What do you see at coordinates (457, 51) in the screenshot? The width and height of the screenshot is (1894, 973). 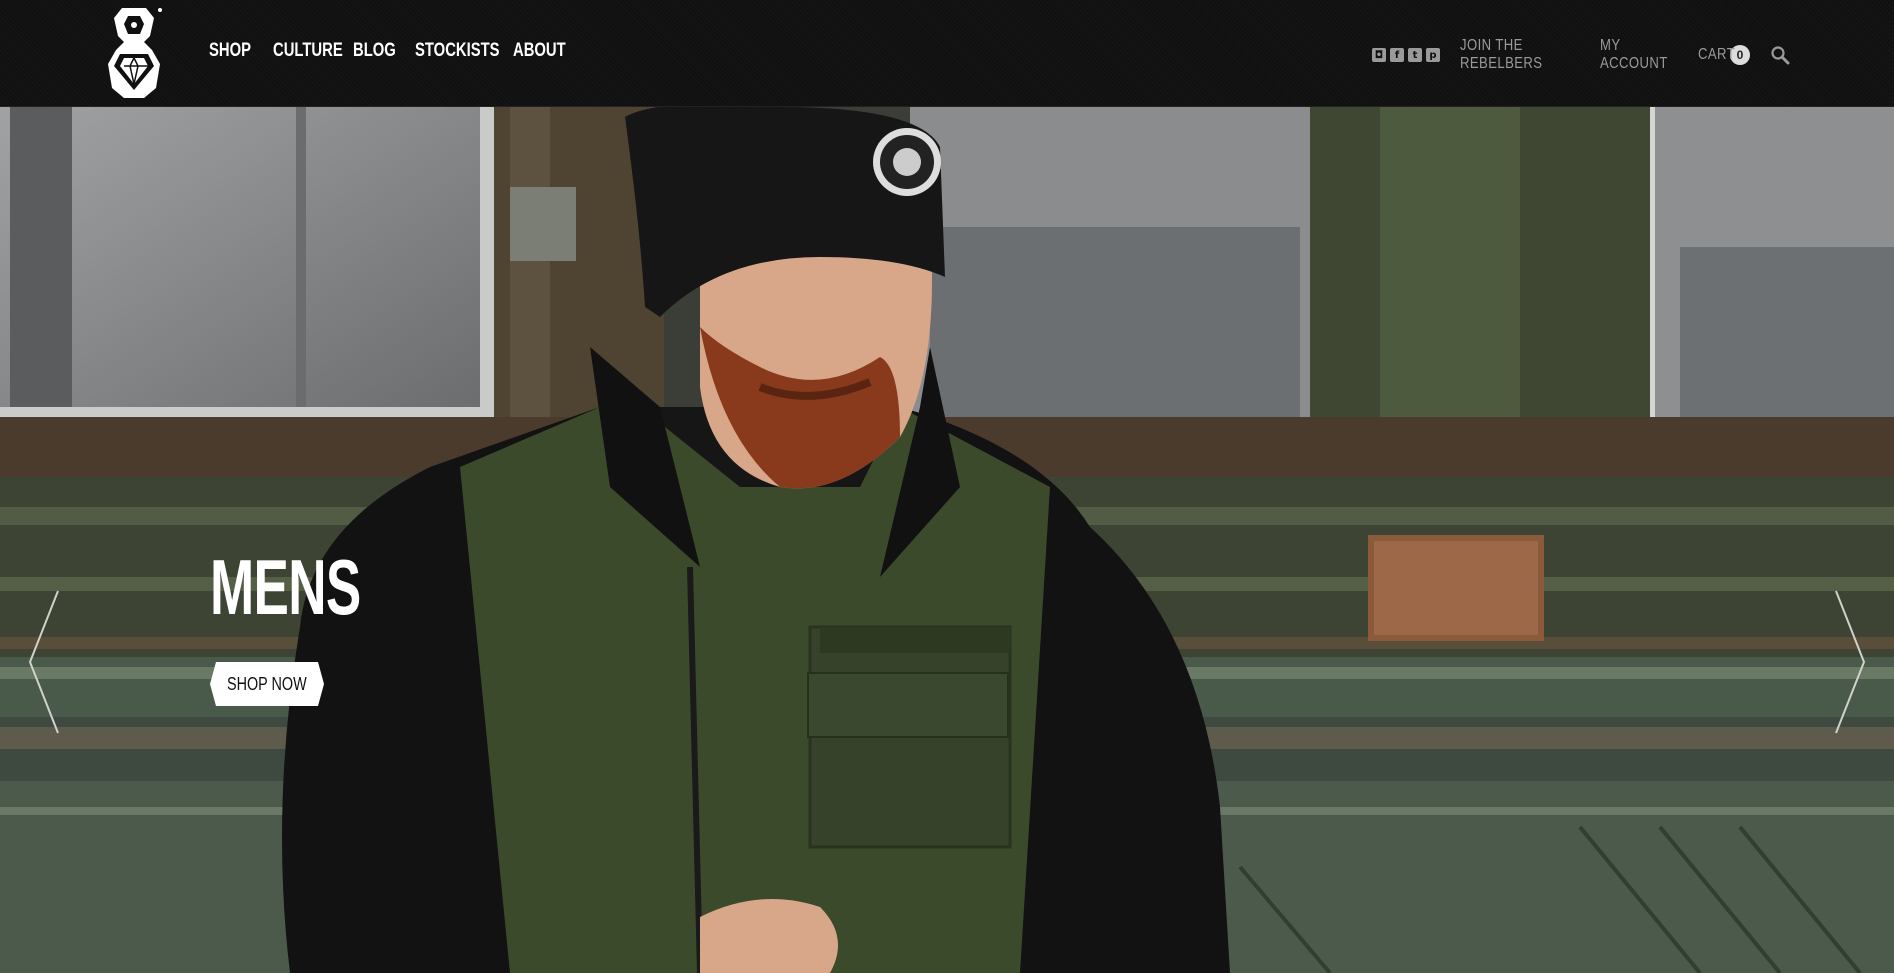 I see `nav-stockists: STOCKISTS` at bounding box center [457, 51].